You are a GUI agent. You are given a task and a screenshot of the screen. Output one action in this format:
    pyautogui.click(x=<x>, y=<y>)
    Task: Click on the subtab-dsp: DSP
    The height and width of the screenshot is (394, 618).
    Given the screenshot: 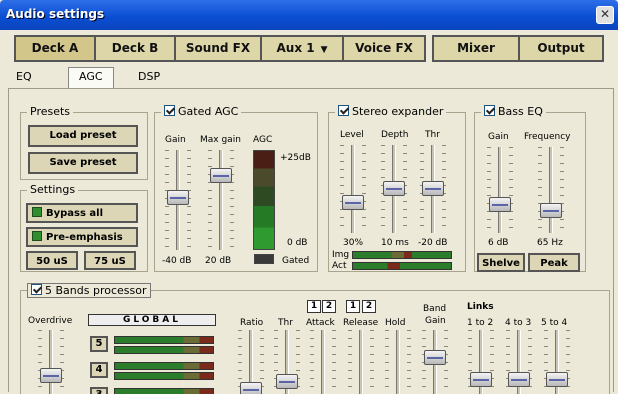 What is the action you would take?
    pyautogui.click(x=149, y=76)
    